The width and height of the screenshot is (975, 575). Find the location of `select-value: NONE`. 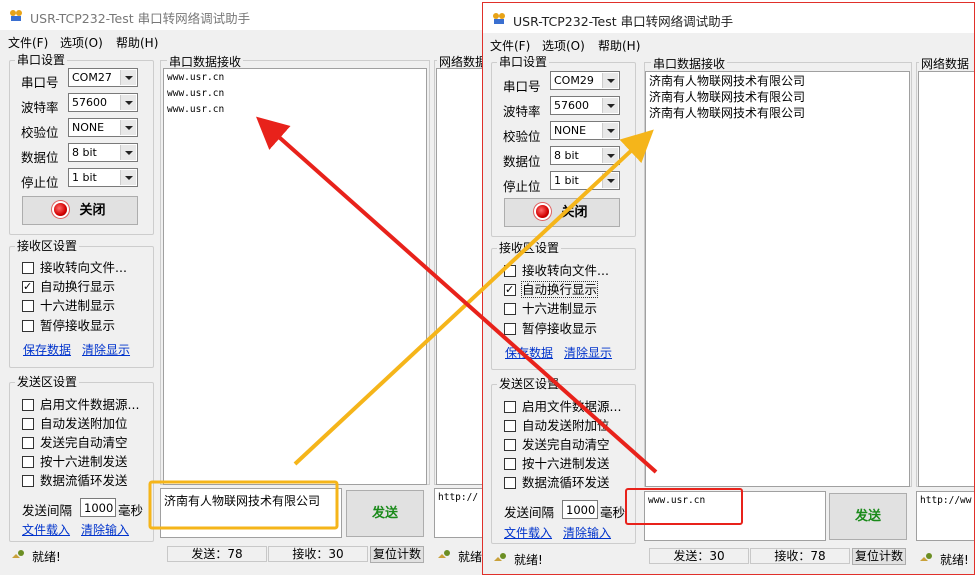

select-value: NONE is located at coordinates (88, 127).